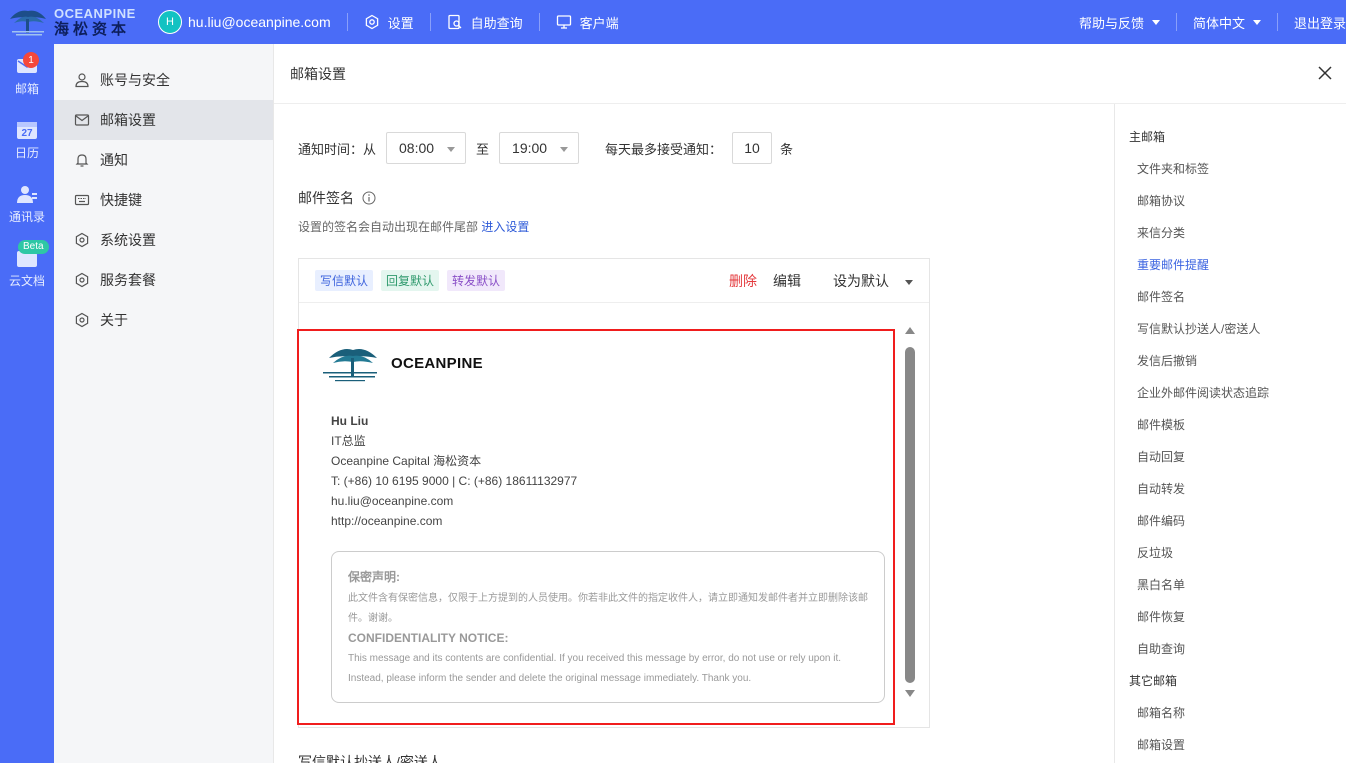 Image resolution: width=1346 pixels, height=763 pixels. What do you see at coordinates (400, 23) in the screenshot?
I see `settings-label: 设置` at bounding box center [400, 23].